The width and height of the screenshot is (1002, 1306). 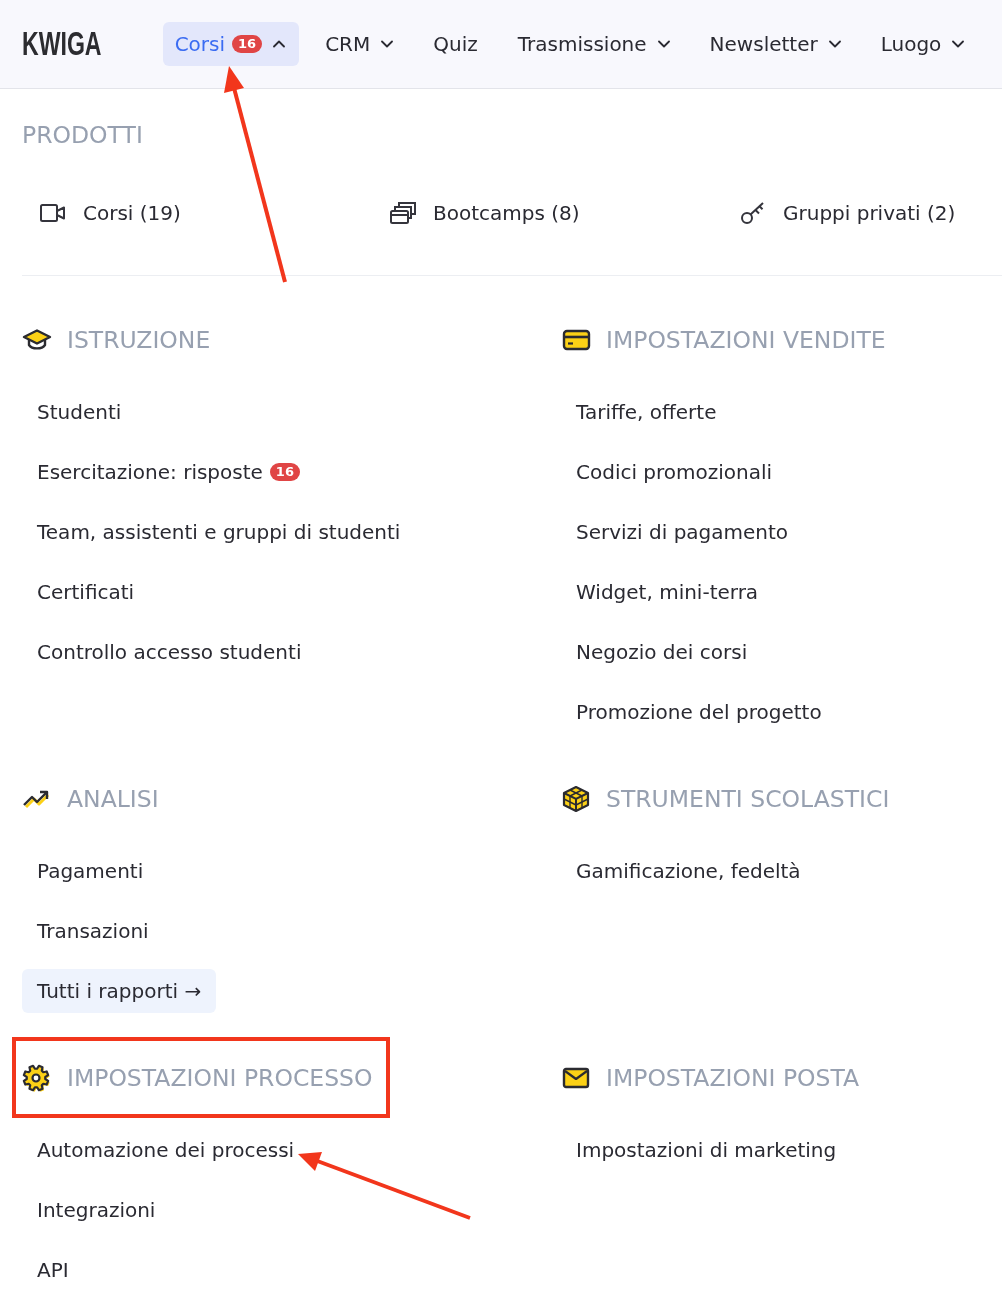 I want to click on menu-link: Integrazioni, so click(x=96, y=1210).